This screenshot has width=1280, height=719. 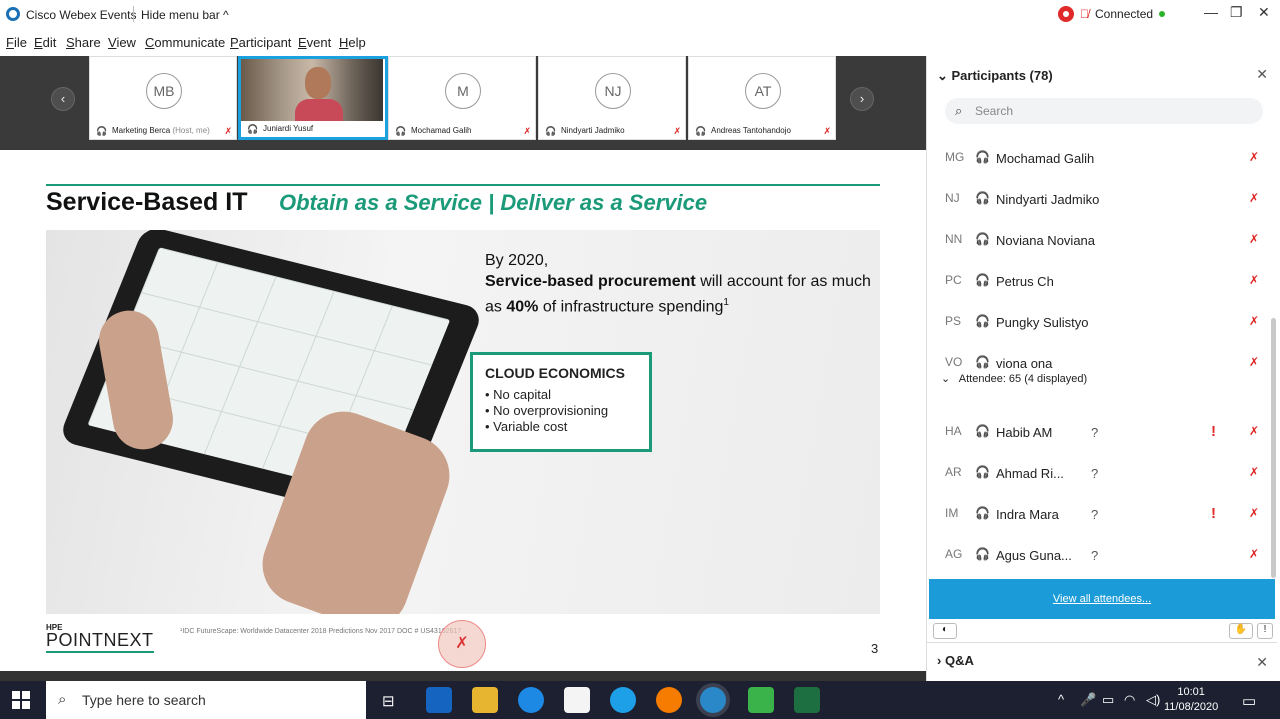 I want to click on battery-icon: ▭, so click(x=1108, y=700).